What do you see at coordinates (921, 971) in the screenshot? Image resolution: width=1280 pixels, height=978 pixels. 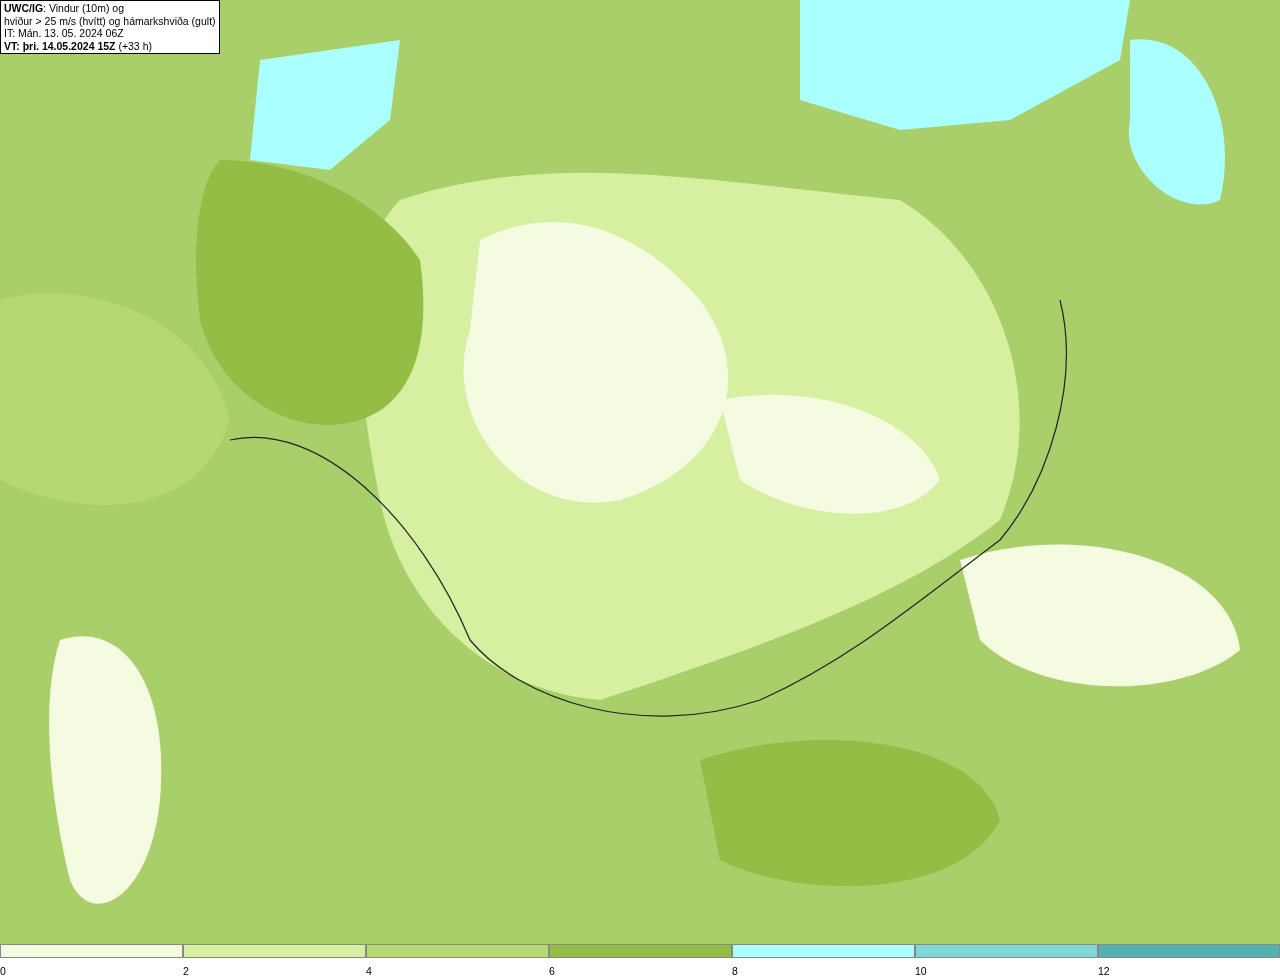 I see `scale-label: 10` at bounding box center [921, 971].